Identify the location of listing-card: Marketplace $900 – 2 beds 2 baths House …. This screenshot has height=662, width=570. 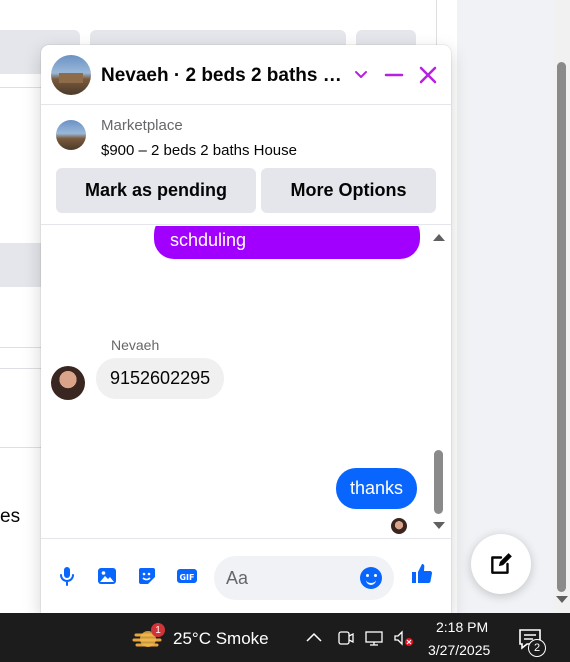
(246, 165).